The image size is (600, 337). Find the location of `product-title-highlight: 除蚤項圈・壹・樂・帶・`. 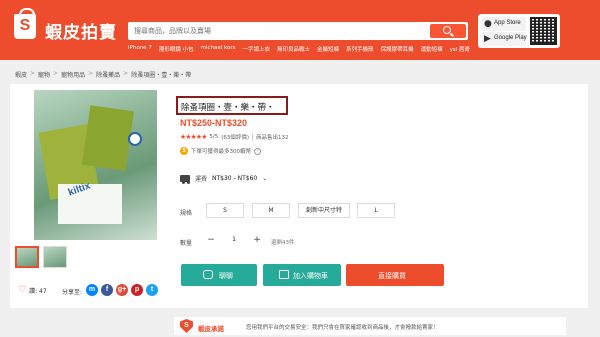

product-title-highlight: 除蚤項圈・壹・樂・帶・ is located at coordinates (232, 105).